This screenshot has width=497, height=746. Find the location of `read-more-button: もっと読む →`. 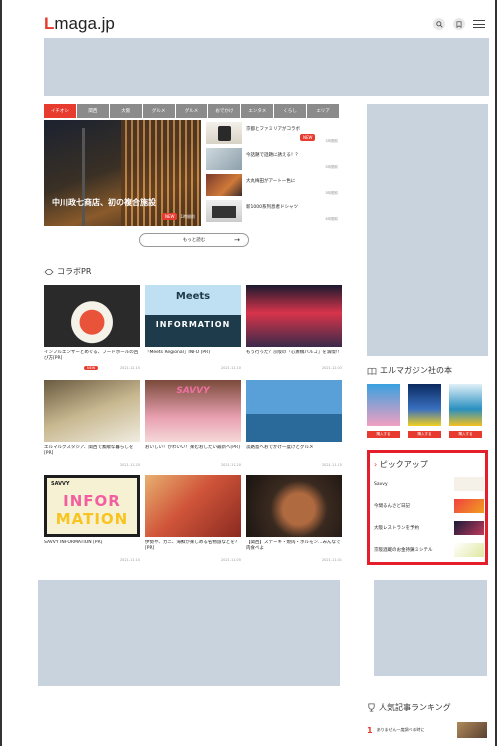

read-more-button: もっと読む → is located at coordinates (194, 240).